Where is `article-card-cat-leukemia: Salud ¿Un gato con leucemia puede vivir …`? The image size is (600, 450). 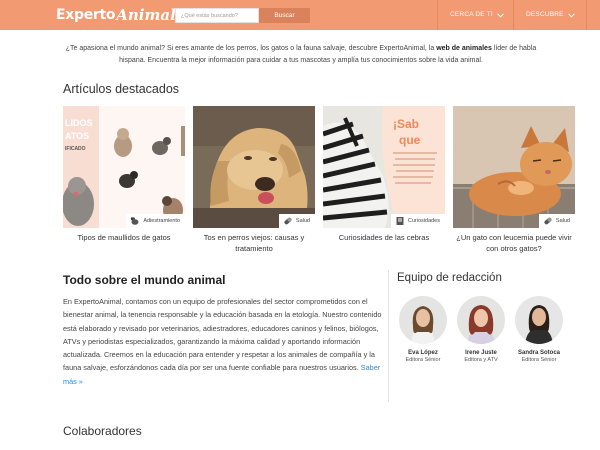
article-card-cat-leukemia: Salud ¿Un gato con leucemia puede vivir … is located at coordinates (514, 180).